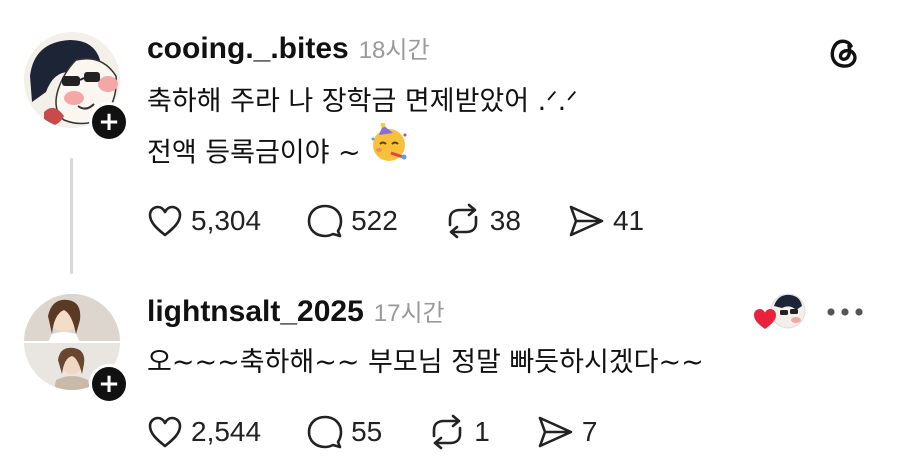 This screenshot has height=463, width=900. I want to click on reply-text: 오~~~축하해~~ 부모님 정말 빠듯하시겠다~~, so click(425, 363).